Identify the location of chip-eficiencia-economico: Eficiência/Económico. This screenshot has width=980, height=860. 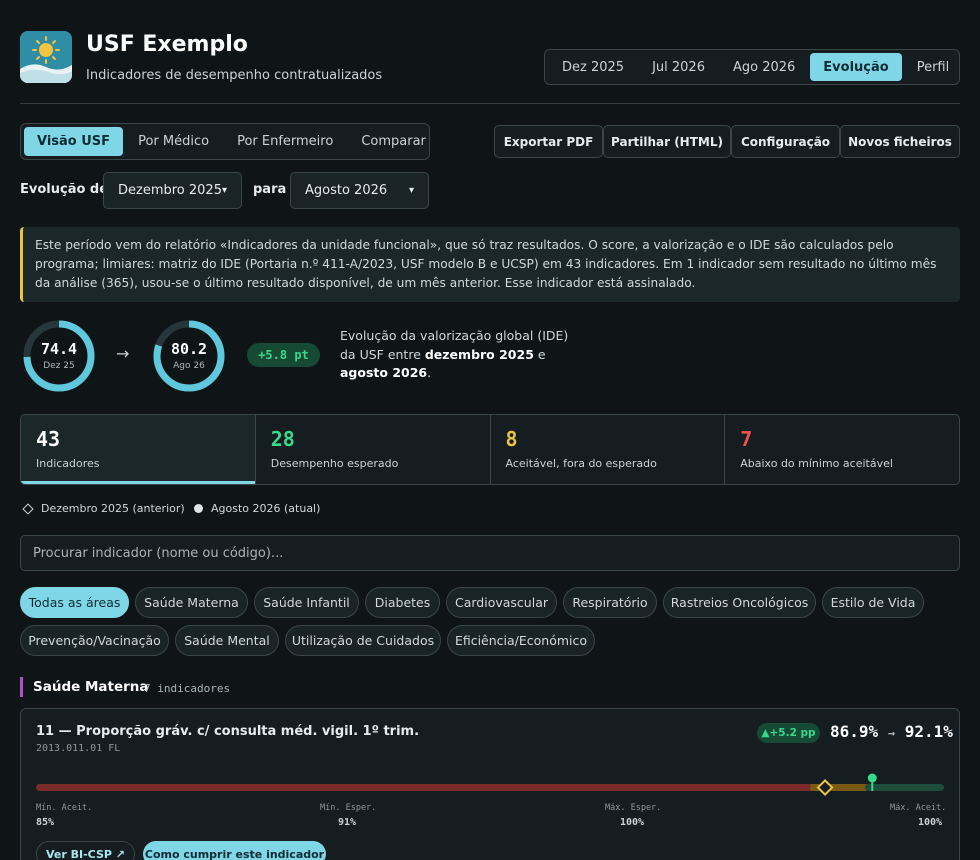
(521, 640).